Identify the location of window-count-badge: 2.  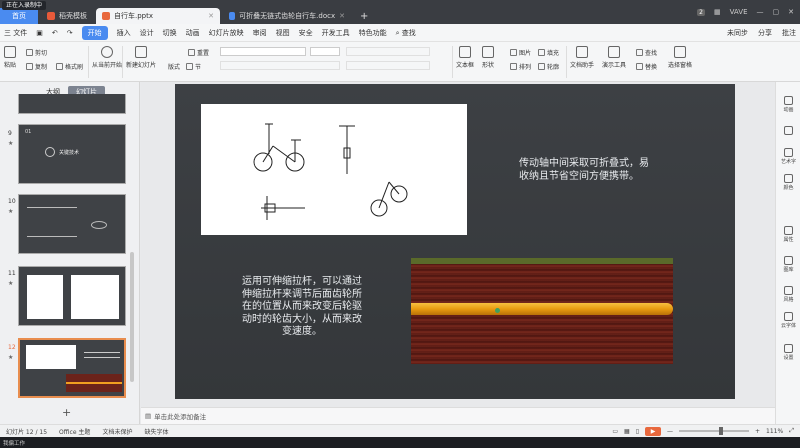
(701, 12).